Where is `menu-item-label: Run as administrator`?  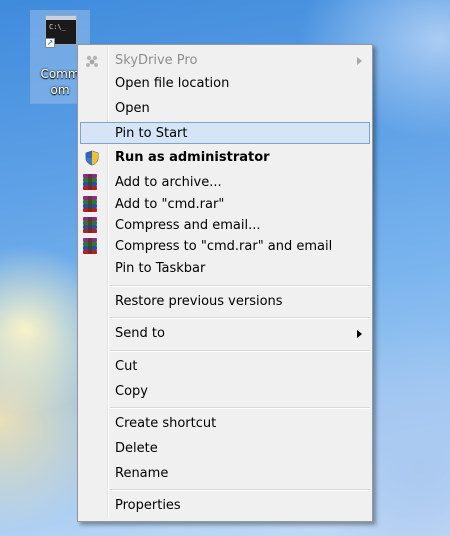
menu-item-label: Run as administrator is located at coordinates (192, 157).